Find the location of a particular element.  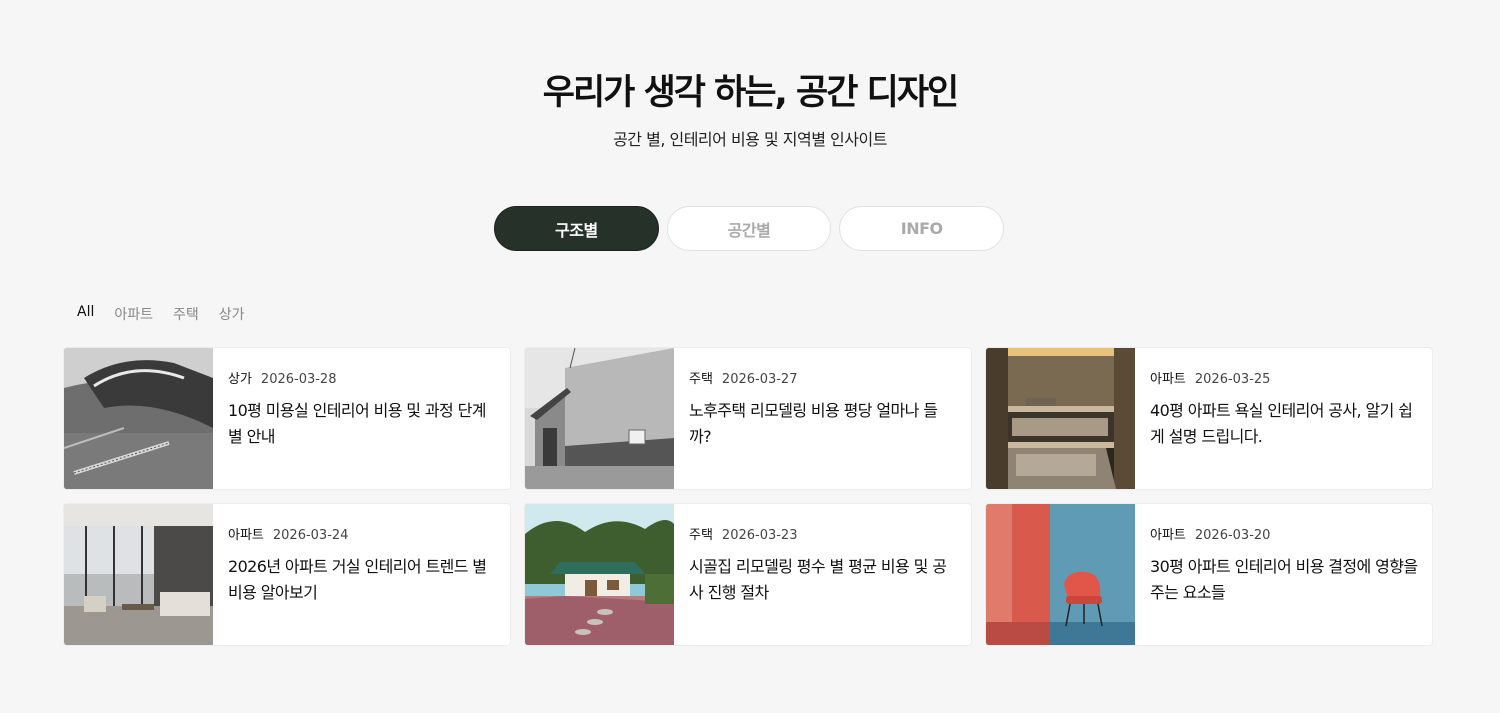

post-date: 2026-03-28 is located at coordinates (298, 379).